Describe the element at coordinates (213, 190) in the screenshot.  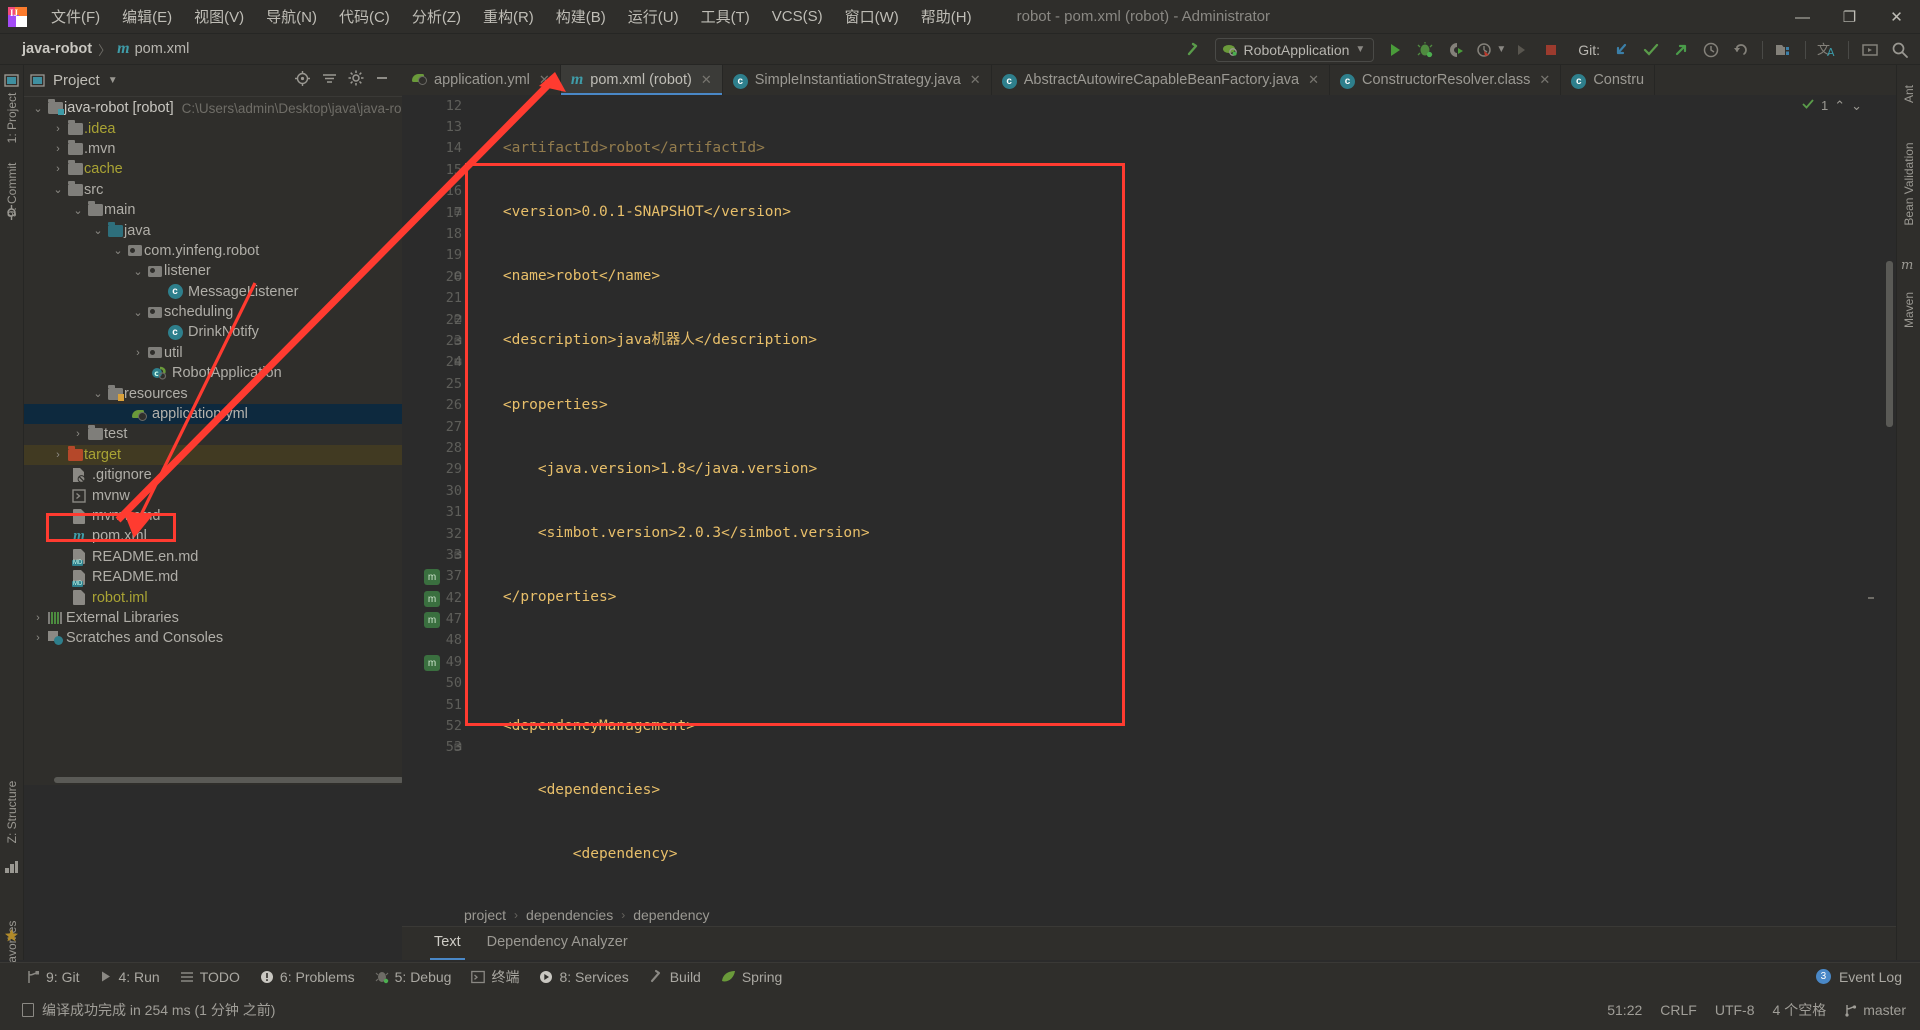
I see `tree-item-src: ⌄ src` at that location.